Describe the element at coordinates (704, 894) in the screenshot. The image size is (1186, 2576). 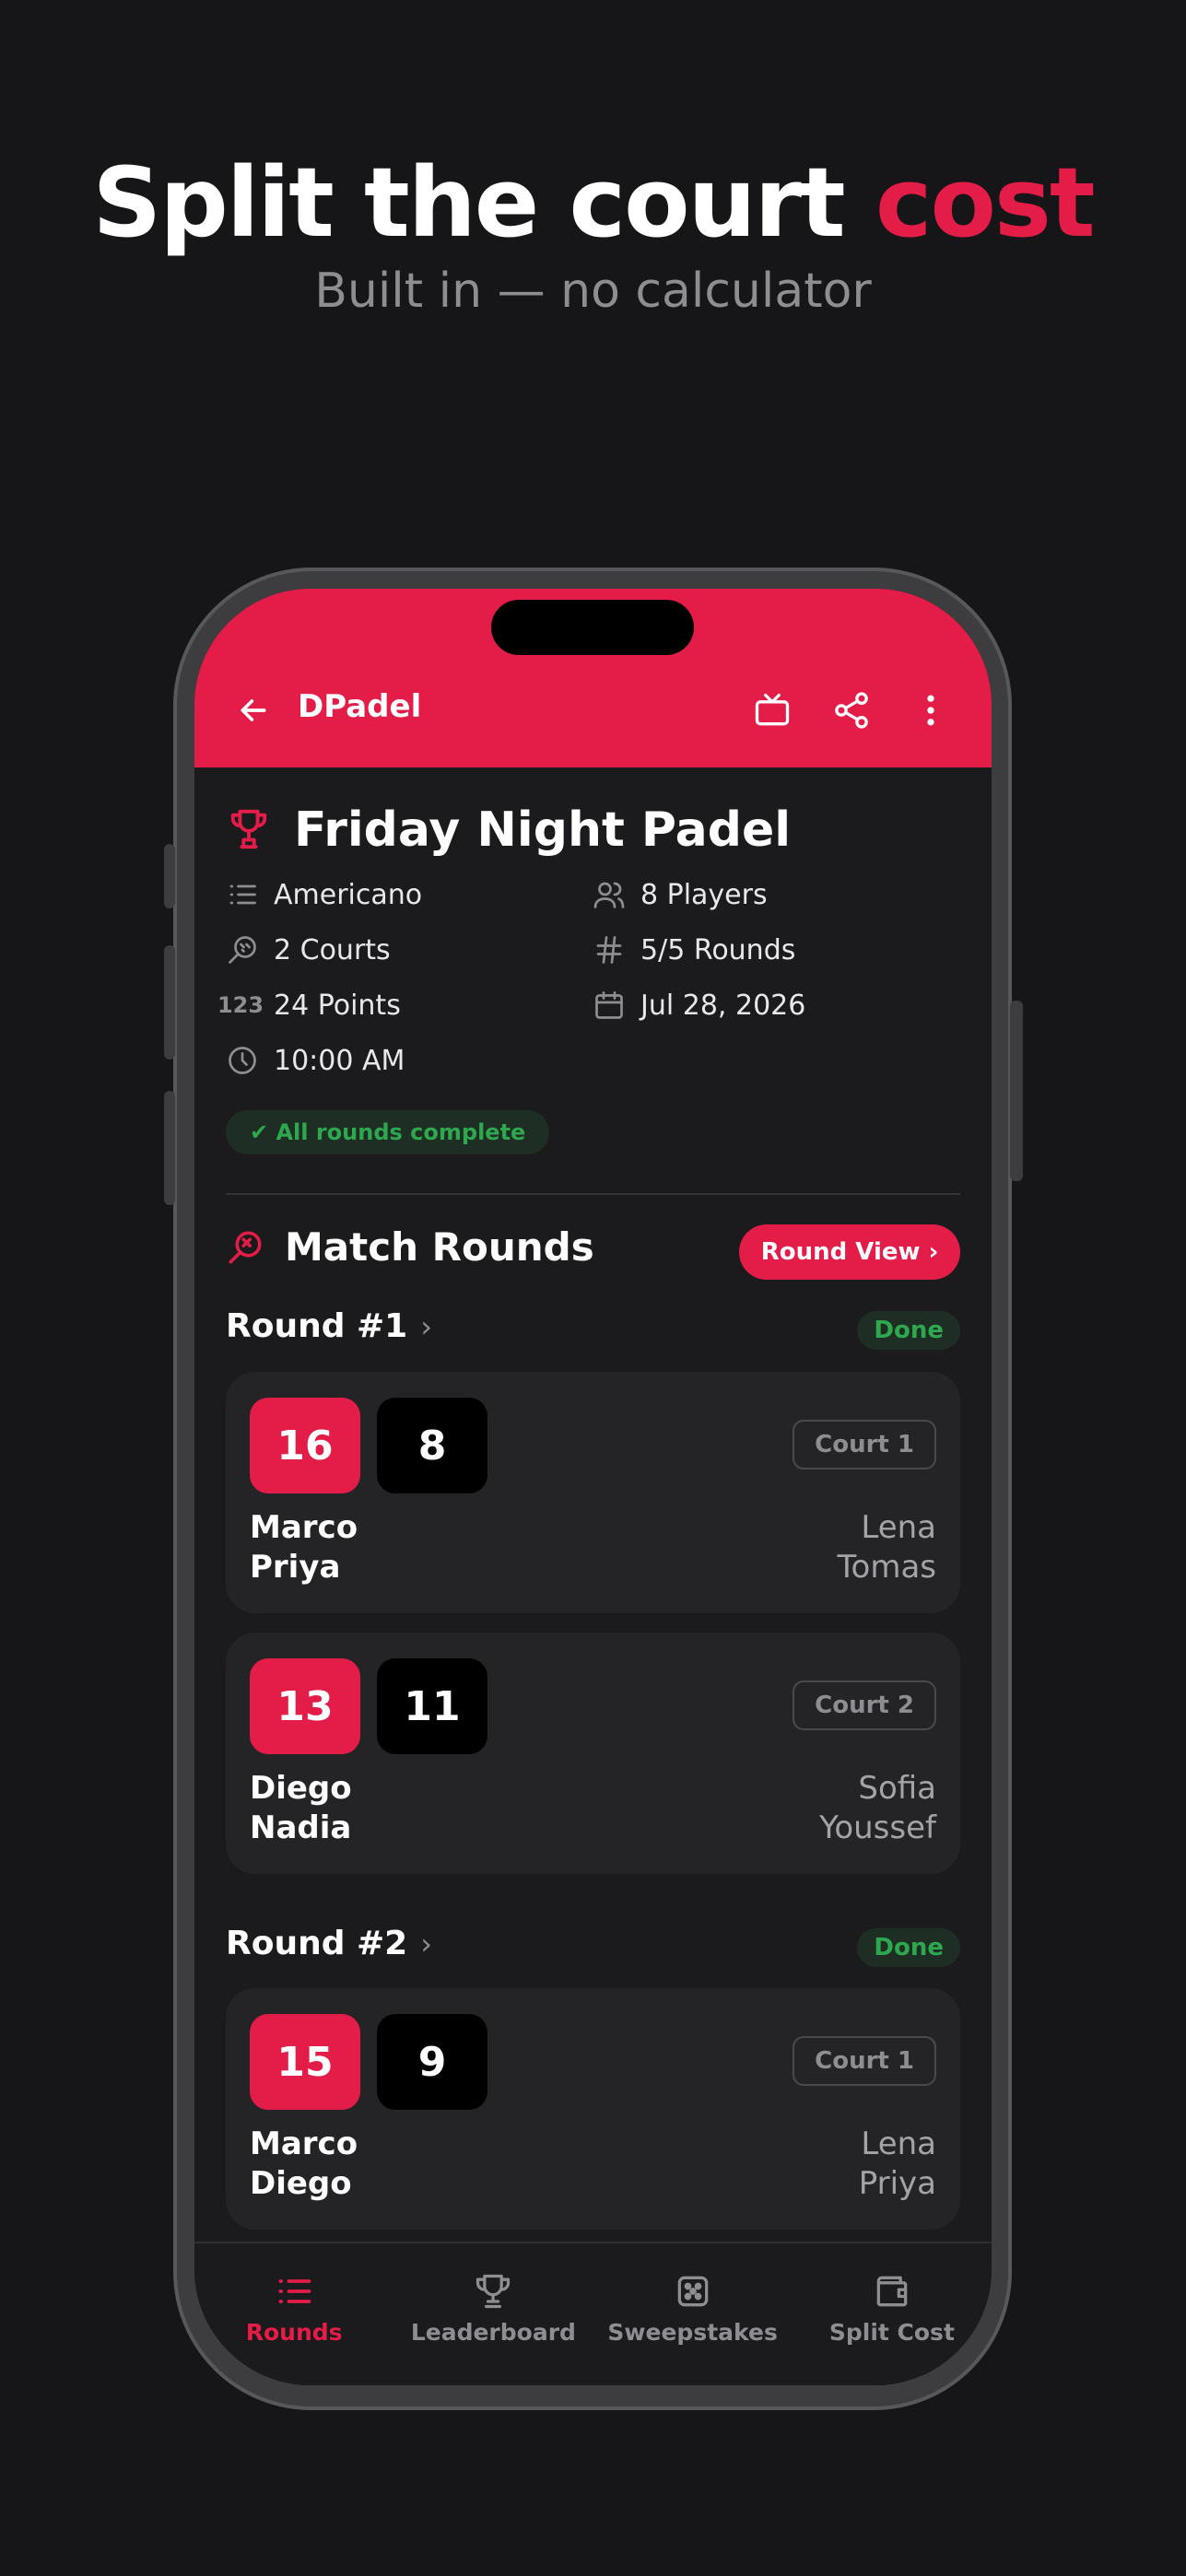
I see `players-value: 8 Players` at that location.